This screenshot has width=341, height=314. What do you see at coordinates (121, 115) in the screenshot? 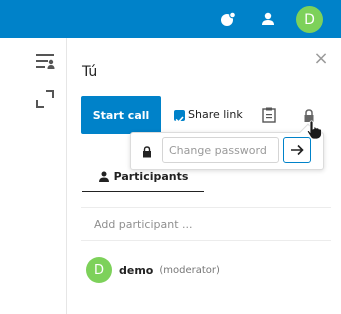
I see `start-call-button: Start call` at bounding box center [121, 115].